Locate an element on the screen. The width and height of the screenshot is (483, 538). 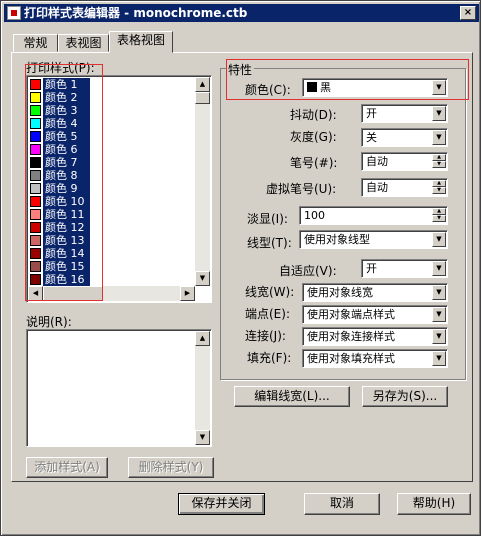
close-button: × is located at coordinates (468, 13).